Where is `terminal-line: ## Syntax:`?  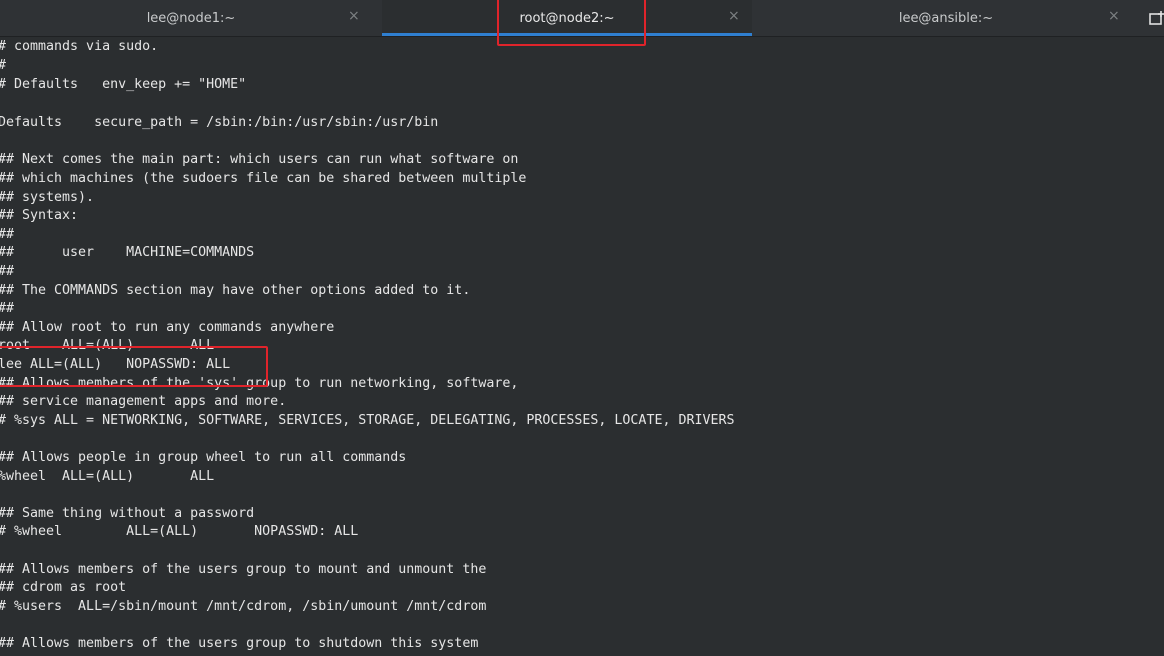 terminal-line: ## Syntax: is located at coordinates (39, 215).